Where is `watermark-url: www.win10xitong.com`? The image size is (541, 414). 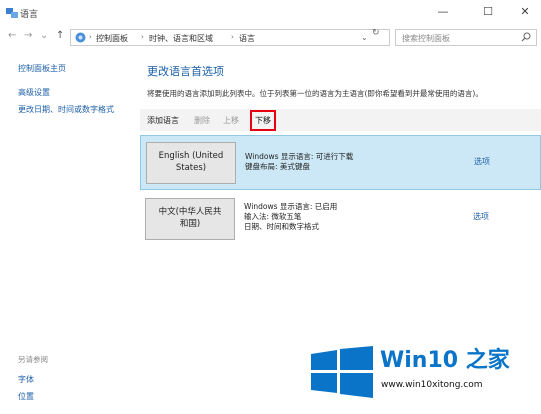 watermark-url: www.win10xitong.com is located at coordinates (432, 385).